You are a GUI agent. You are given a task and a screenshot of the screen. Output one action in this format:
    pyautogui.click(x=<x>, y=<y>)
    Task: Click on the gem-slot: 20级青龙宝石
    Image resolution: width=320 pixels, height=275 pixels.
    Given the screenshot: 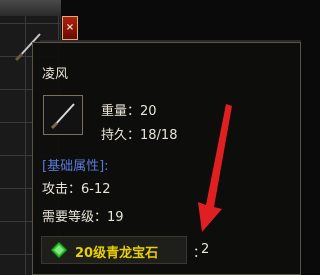 What is the action you would take?
    pyautogui.click(x=114, y=250)
    